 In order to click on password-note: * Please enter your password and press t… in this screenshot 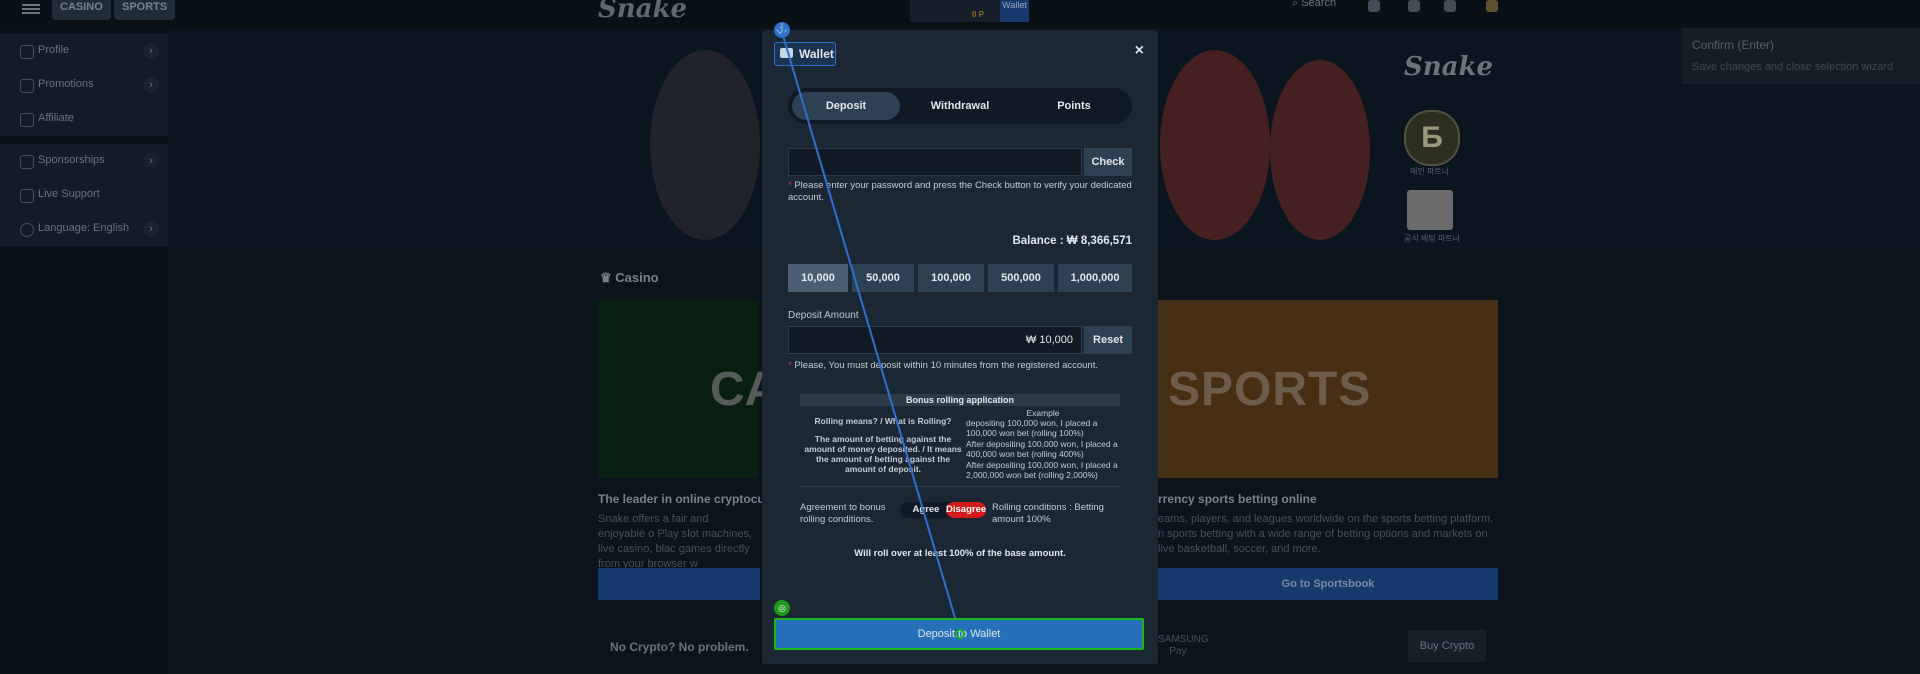, I will do `click(960, 191)`.